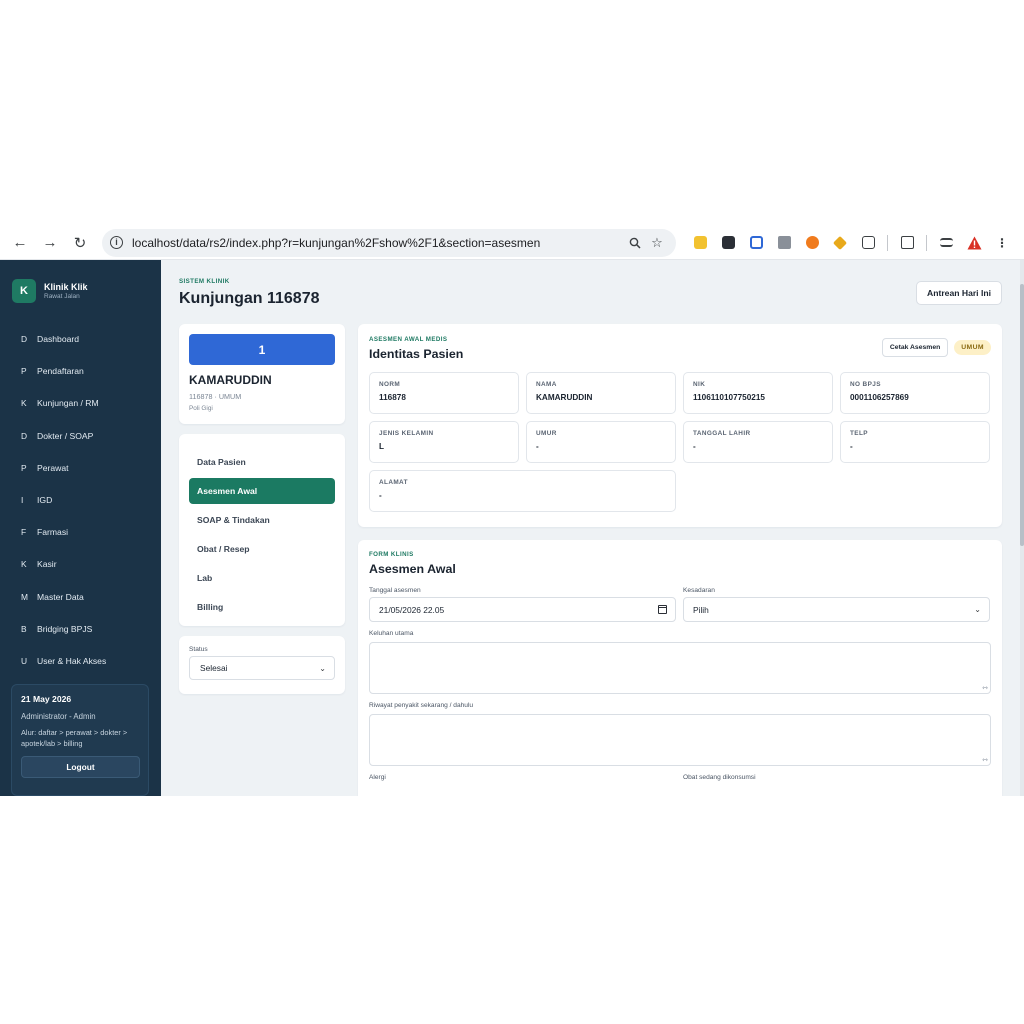 This screenshot has height=1024, width=1024. I want to click on scrollbar-thumb, so click(1022, 415).